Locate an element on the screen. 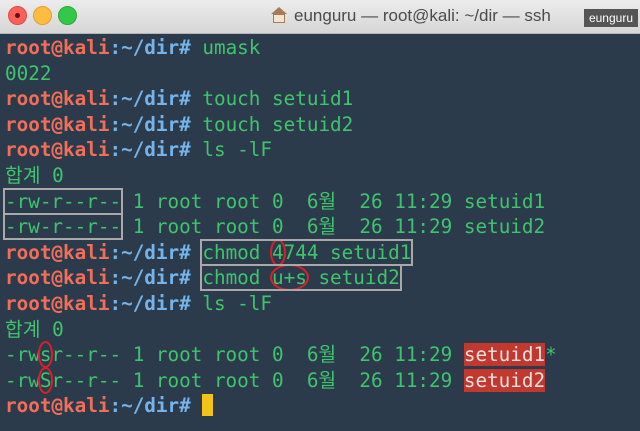  terminal-text: touch setuid1 is located at coordinates (272, 99).